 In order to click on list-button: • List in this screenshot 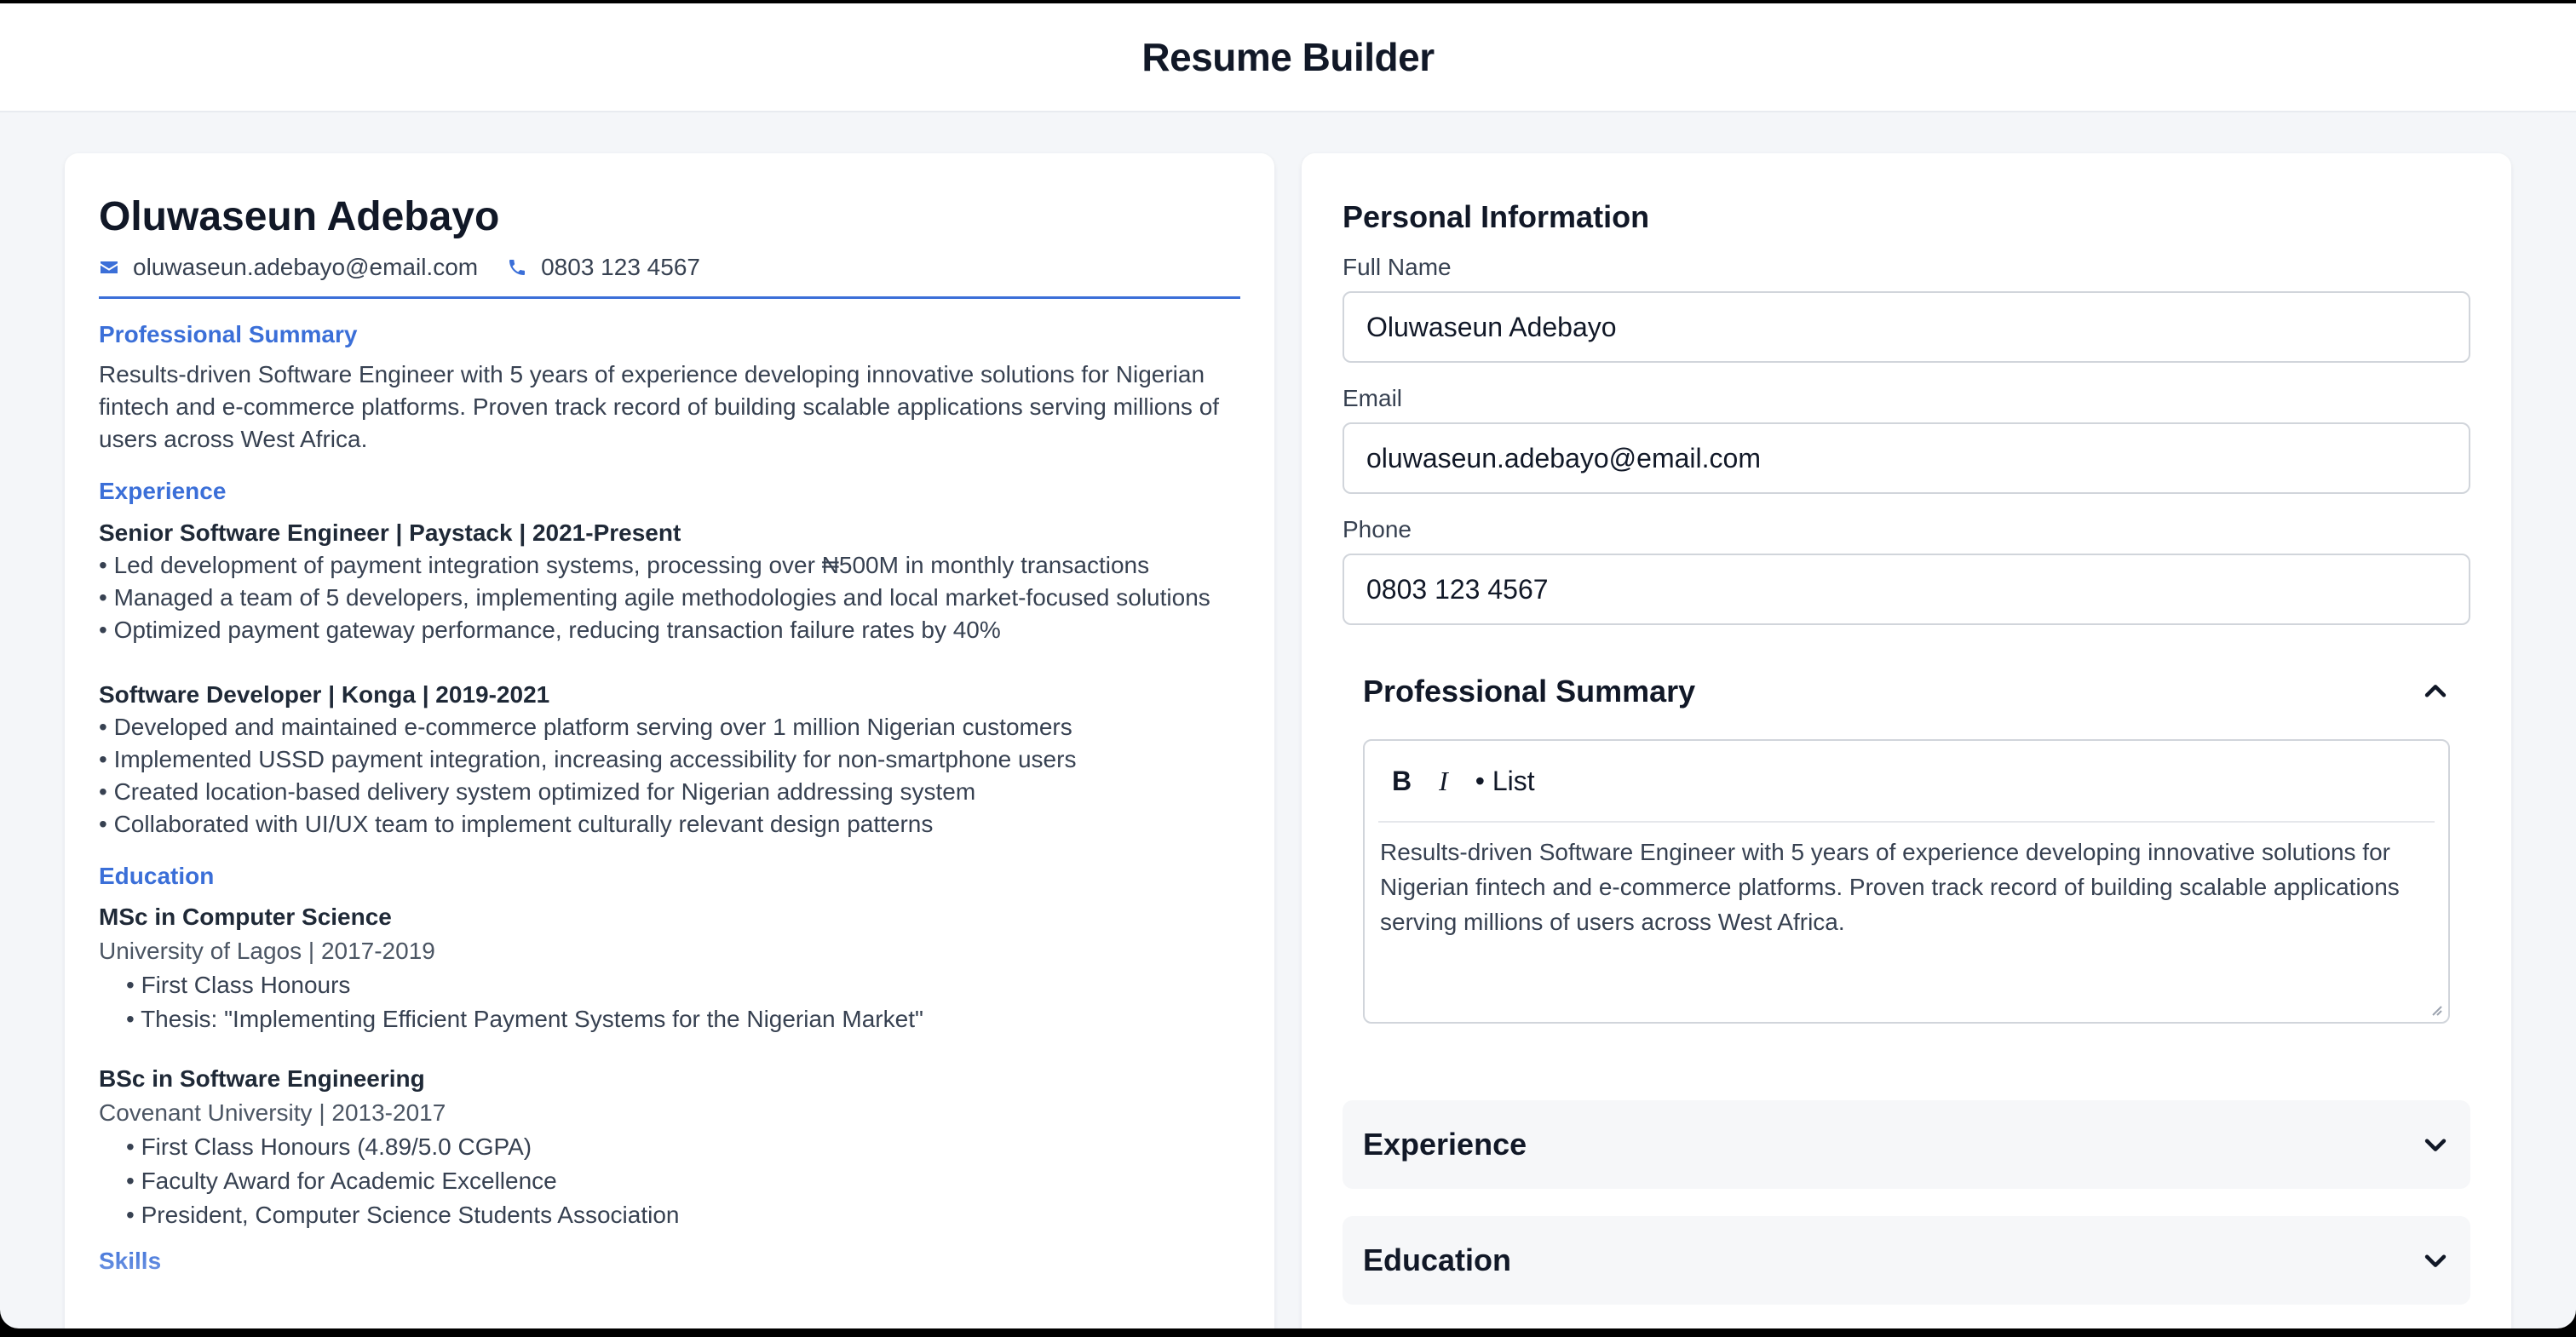, I will do `click(1506, 780)`.